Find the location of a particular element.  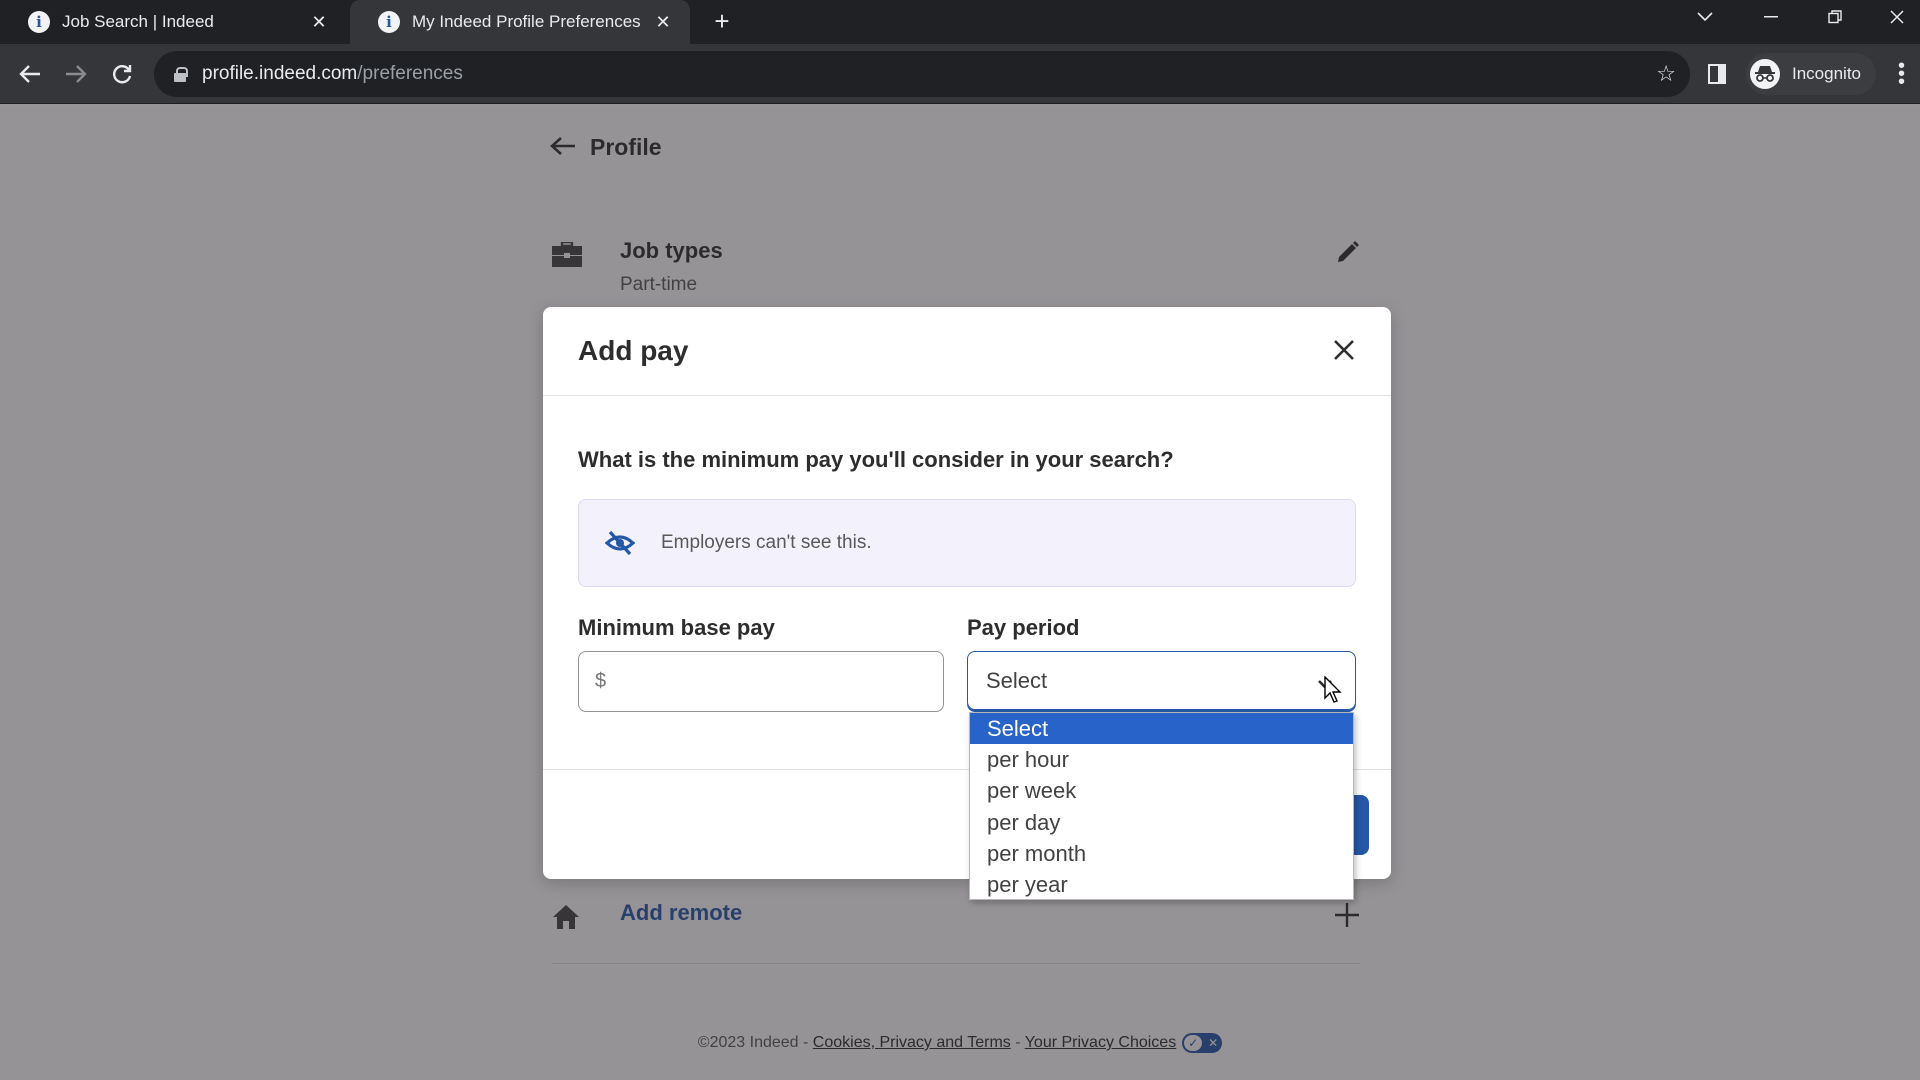

incognito-icon is located at coordinates (1765, 74).